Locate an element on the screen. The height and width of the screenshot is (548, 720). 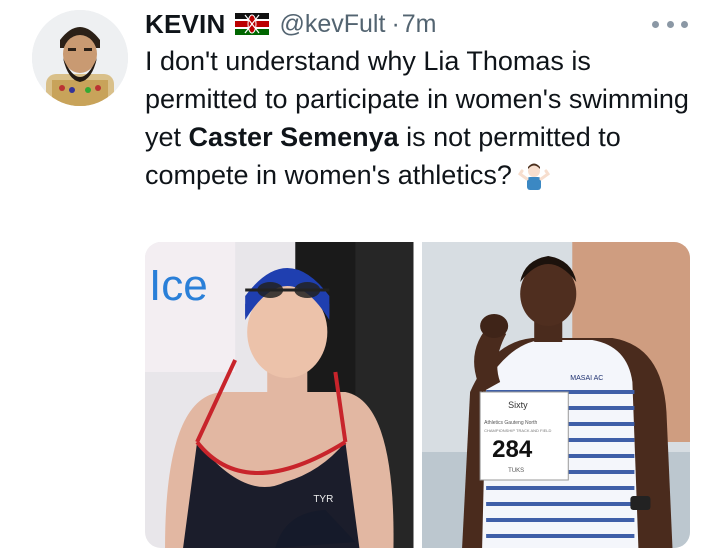
pool-sign-letters: Ice is located at coordinates (178, 285).